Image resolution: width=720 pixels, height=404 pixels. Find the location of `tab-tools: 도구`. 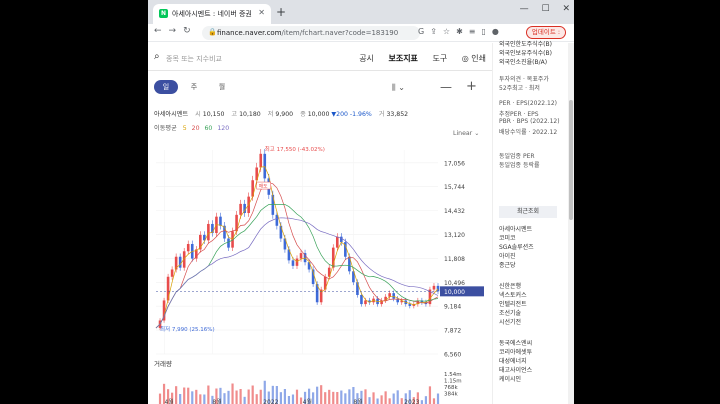

tab-tools: 도구 is located at coordinates (439, 58).